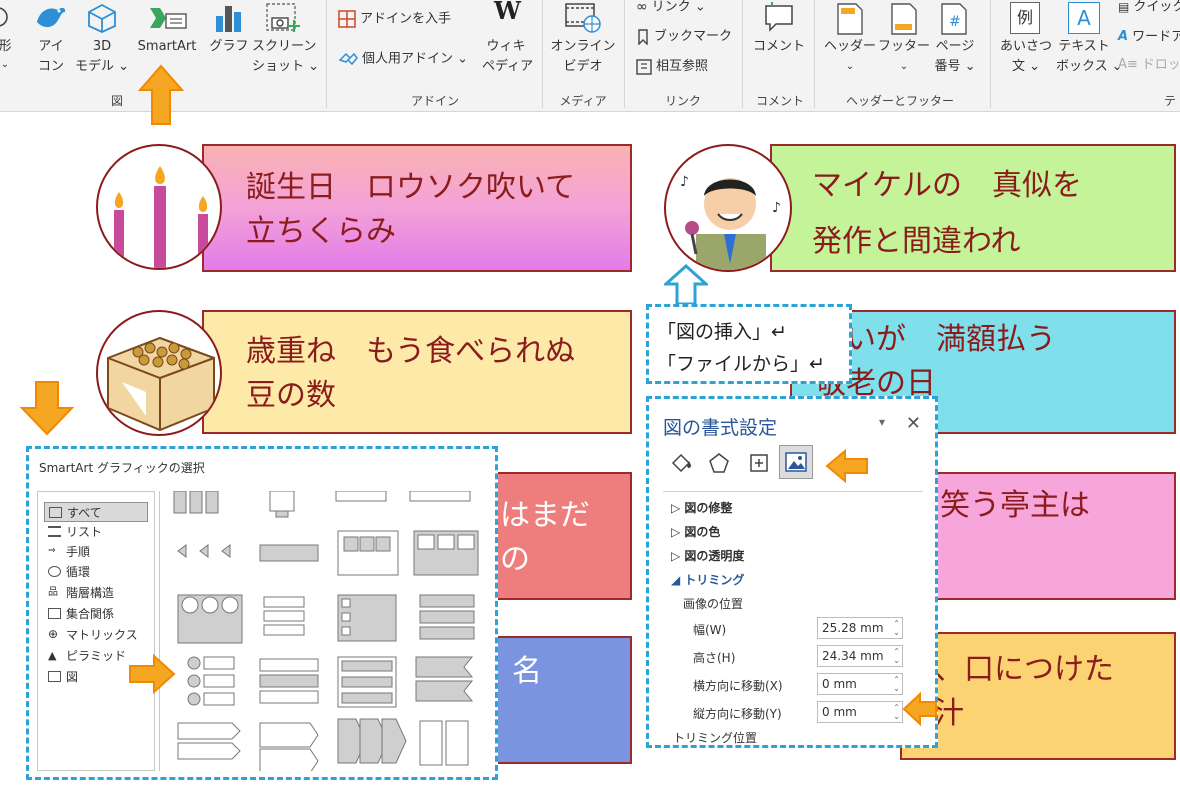 The height and width of the screenshot is (785, 1180). I want to click on candles-illustration, so click(159, 207).